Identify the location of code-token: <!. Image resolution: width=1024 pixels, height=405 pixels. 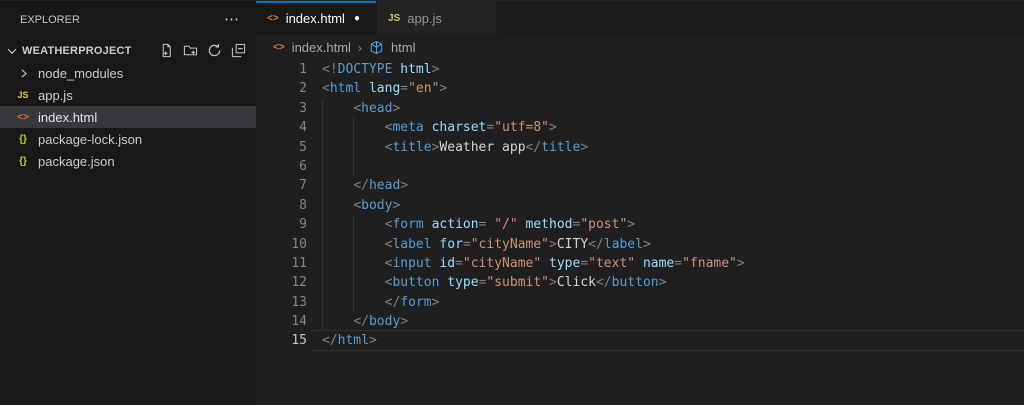
(330, 69).